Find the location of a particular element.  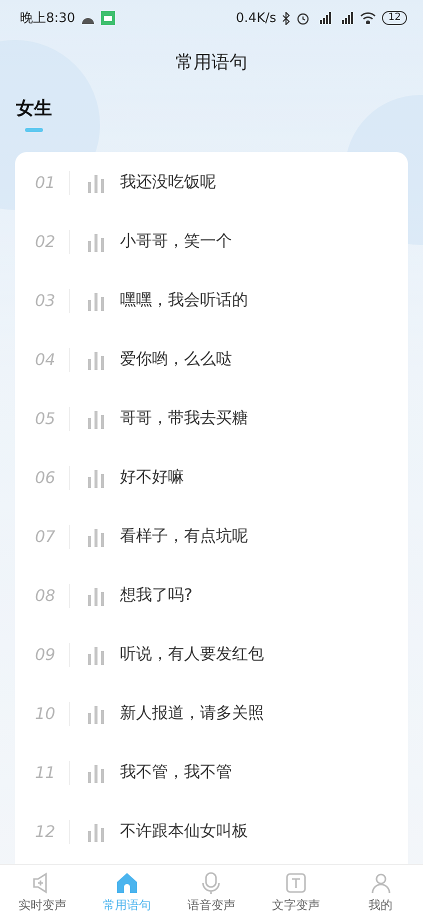

bluetooth-icon is located at coordinates (286, 18).